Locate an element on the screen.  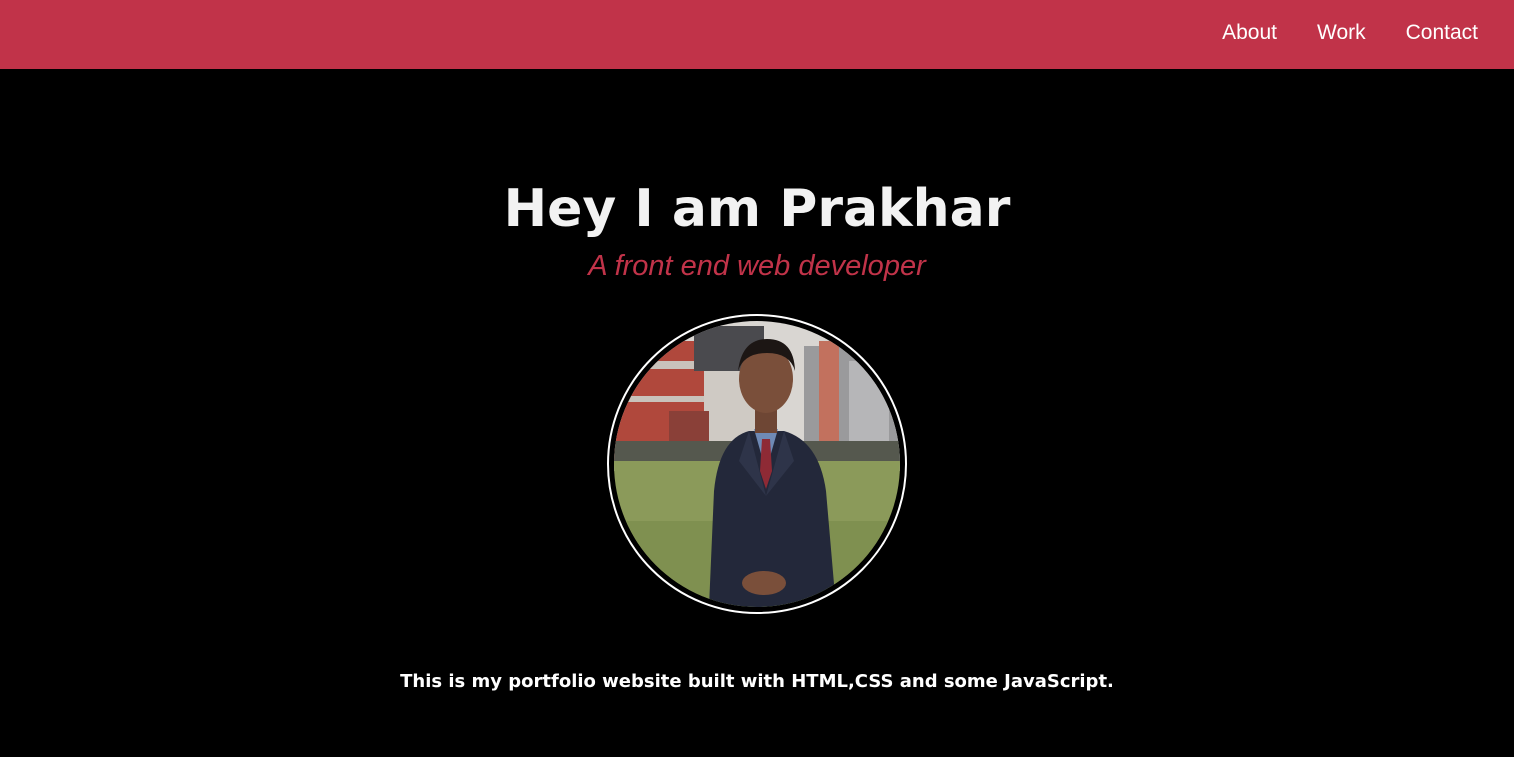
nav-link-about: About is located at coordinates (1249, 33).